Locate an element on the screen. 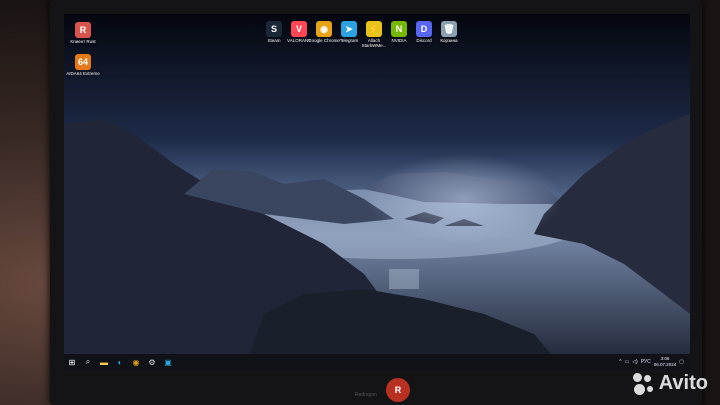  steam-icon: S is located at coordinates (274, 29).